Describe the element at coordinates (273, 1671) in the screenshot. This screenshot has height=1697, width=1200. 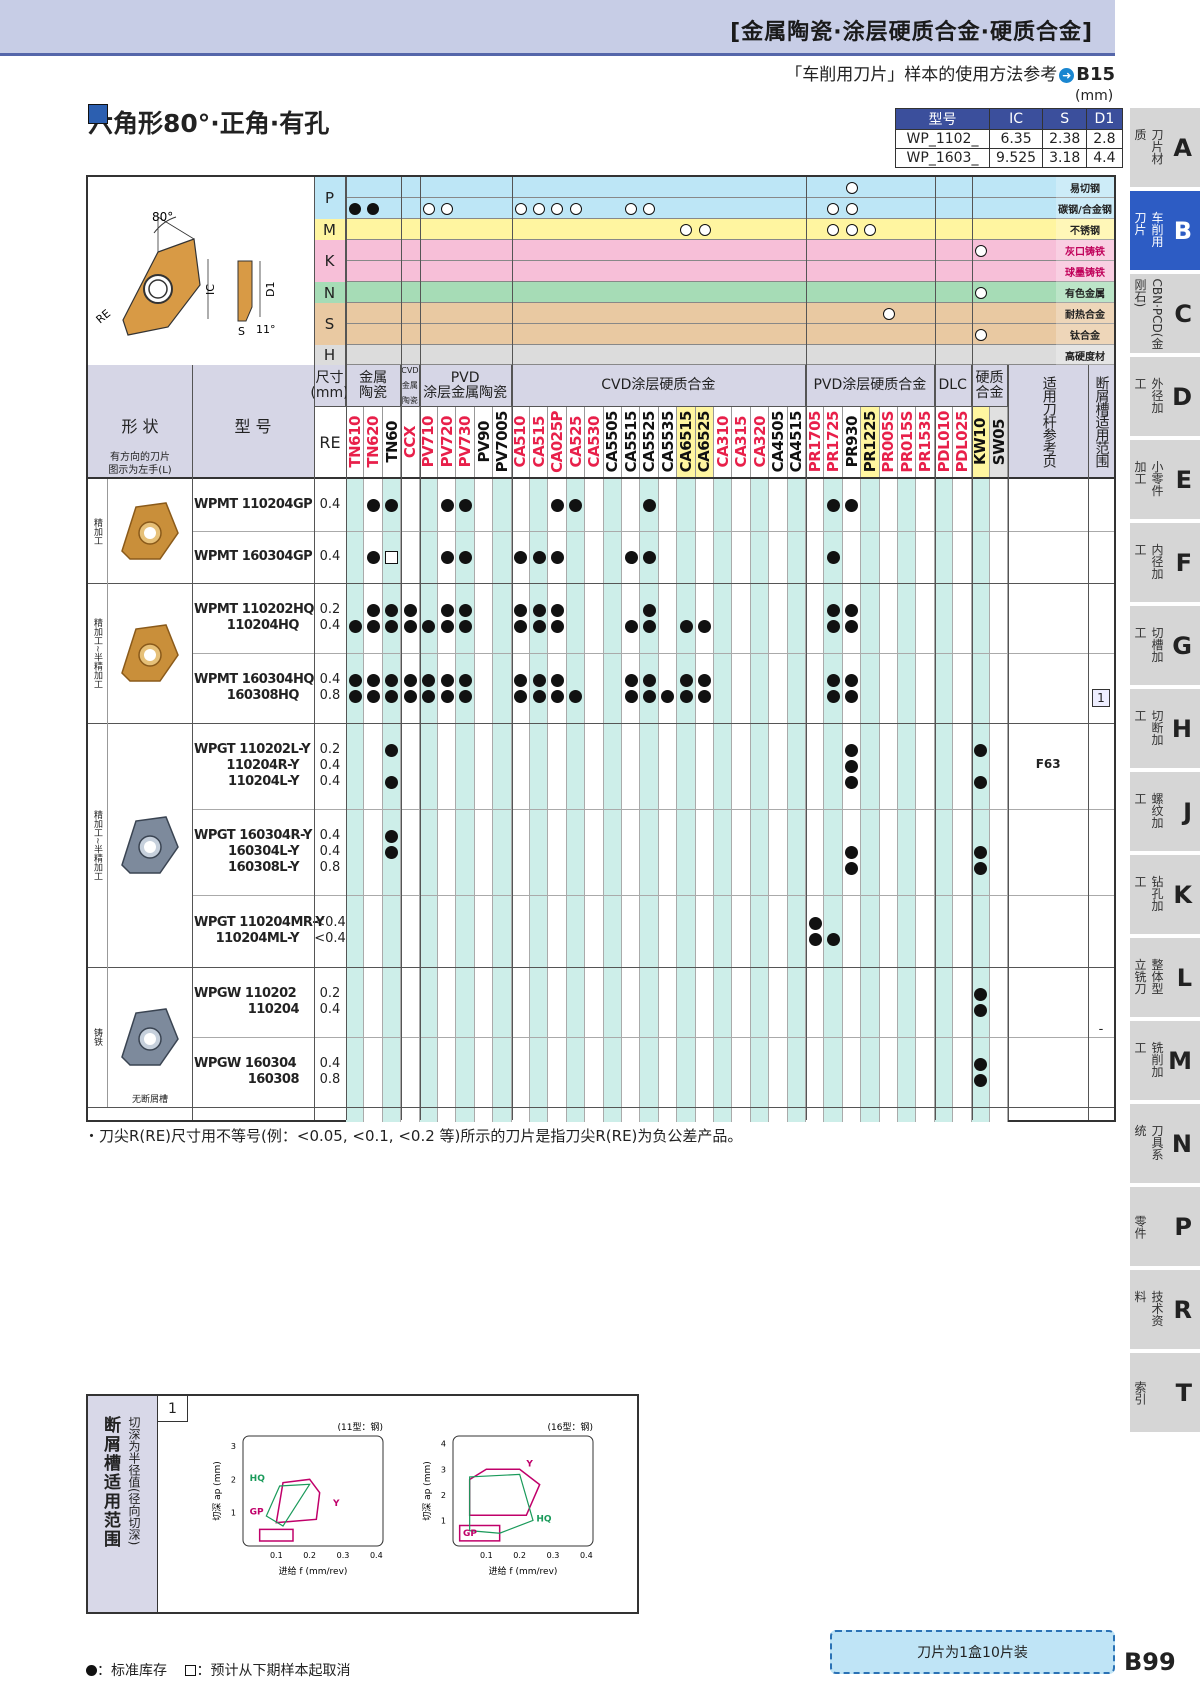
I see `legend-cancel: ：预计从下期样本起取消` at that location.